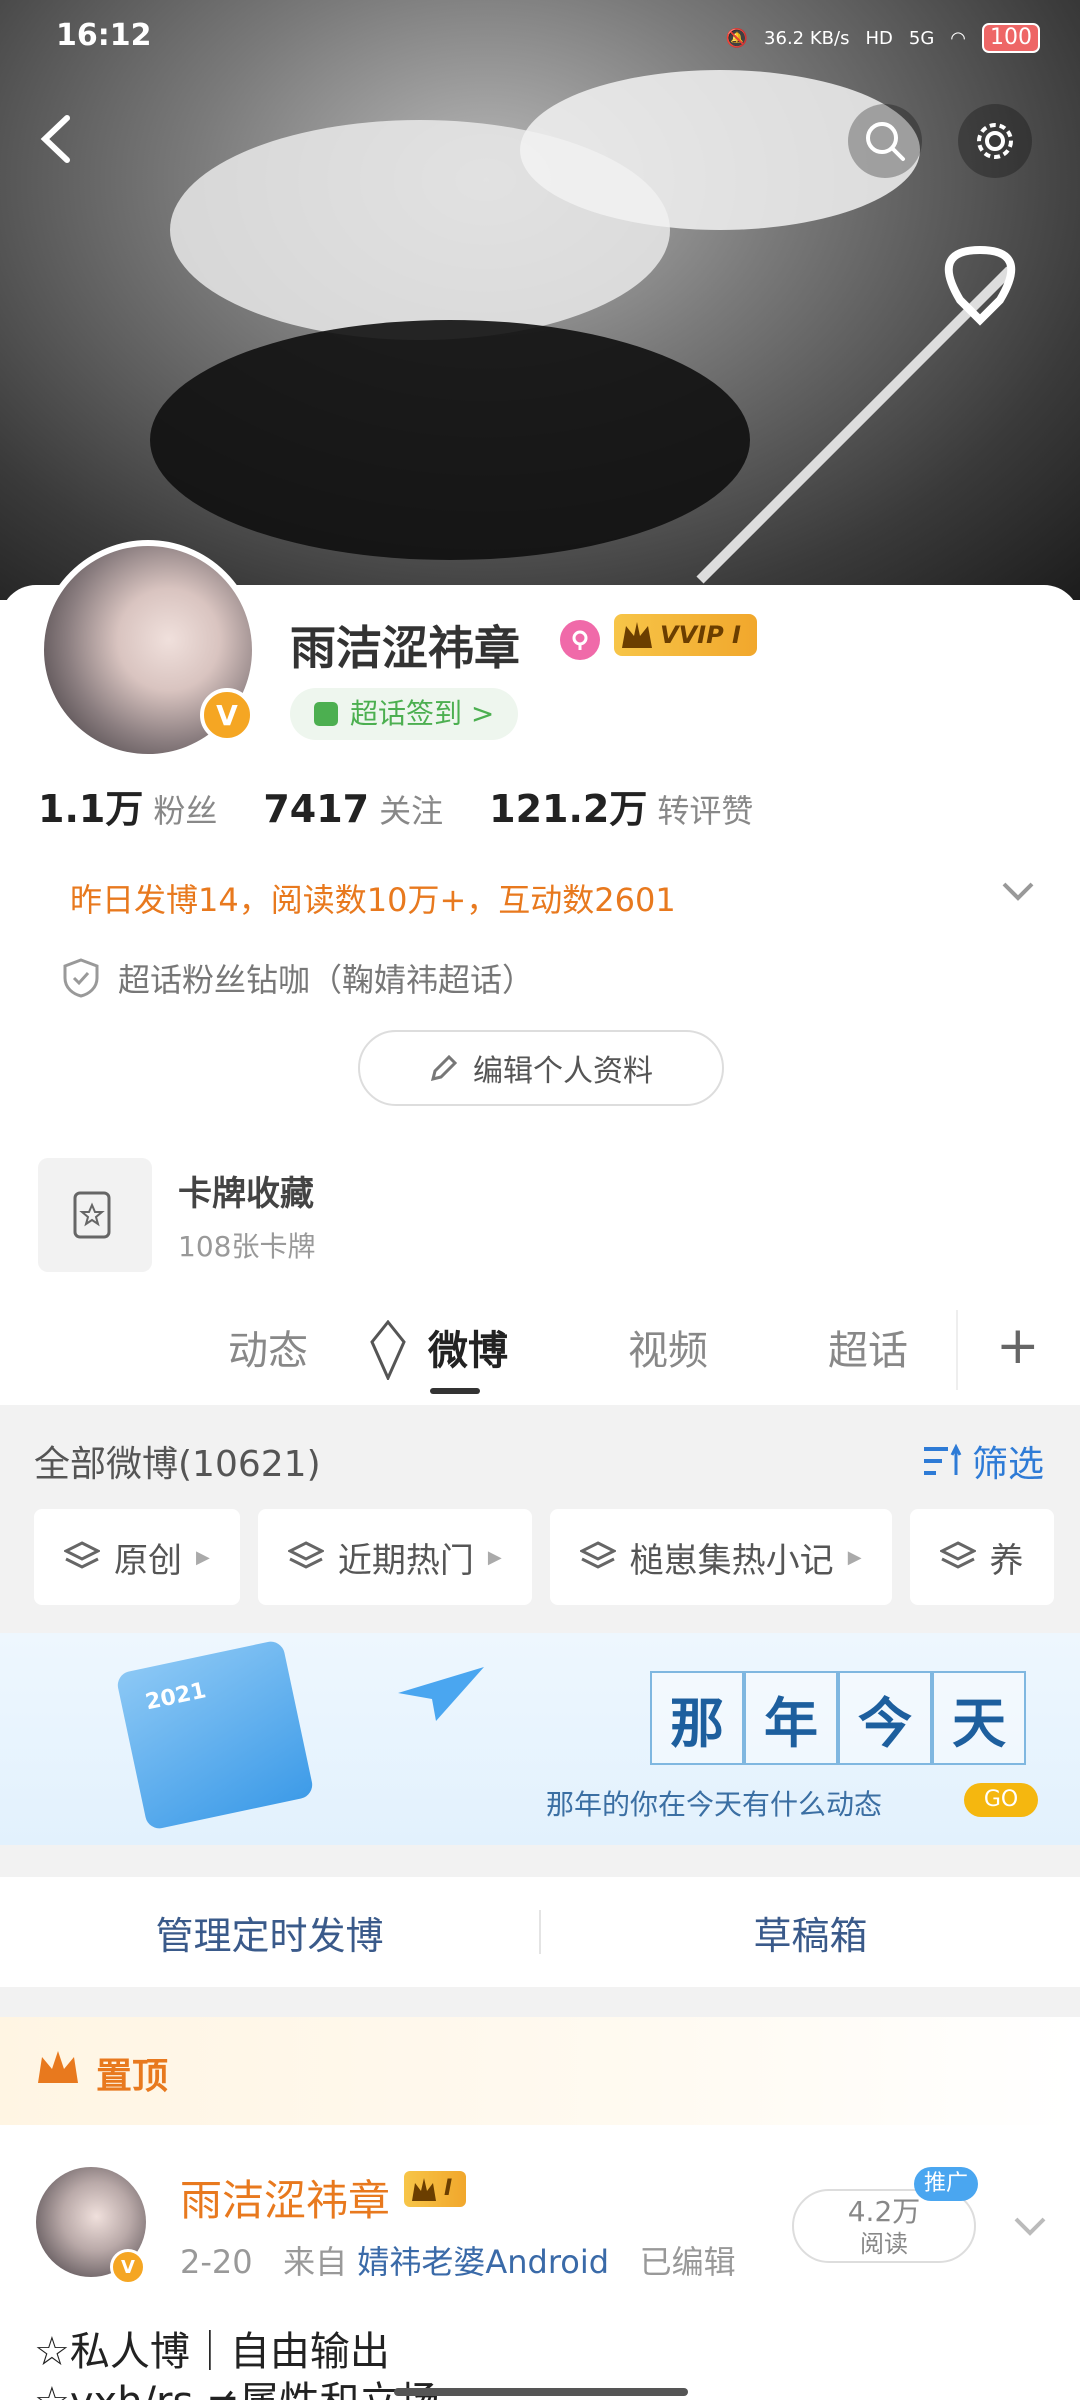  I want to click on edit-profile-button: 编辑个人资料, so click(541, 1068).